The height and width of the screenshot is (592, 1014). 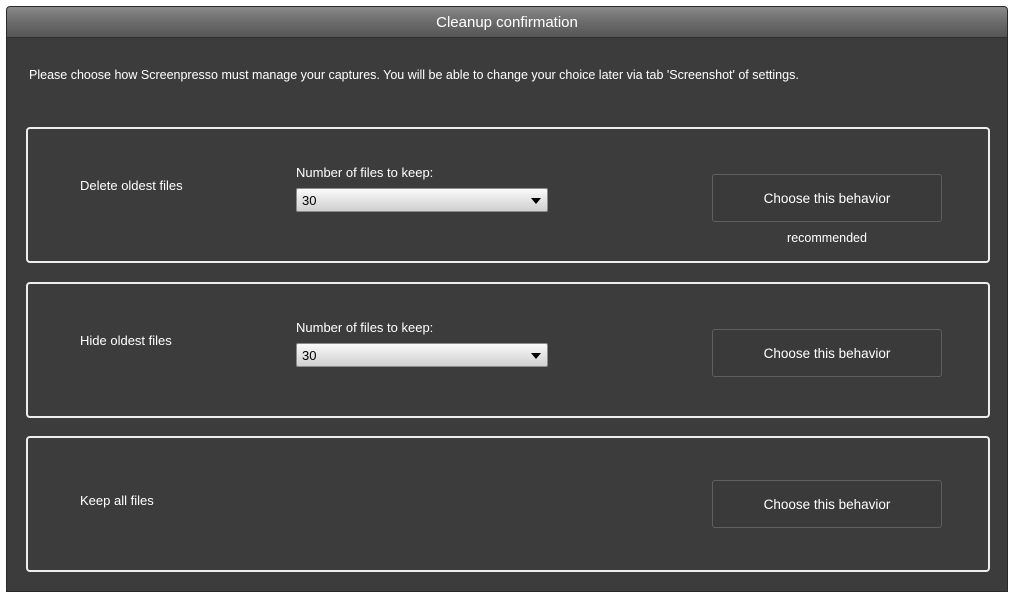 What do you see at coordinates (131, 185) in the screenshot?
I see `option-label: Delete oldest files` at bounding box center [131, 185].